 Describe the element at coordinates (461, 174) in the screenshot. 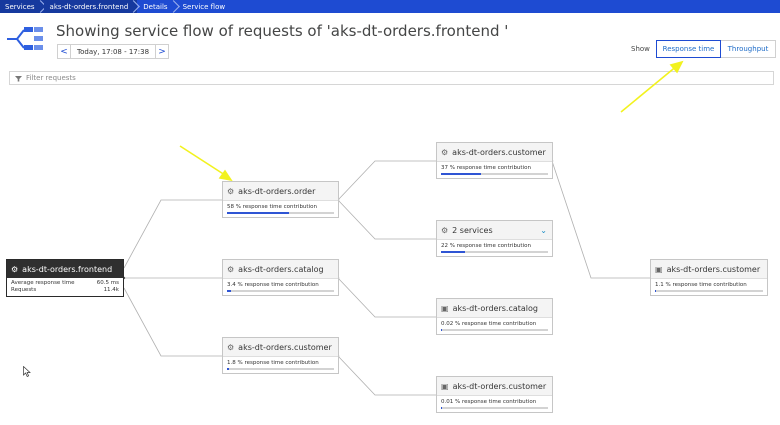

I see `node-customer-2-bar` at that location.